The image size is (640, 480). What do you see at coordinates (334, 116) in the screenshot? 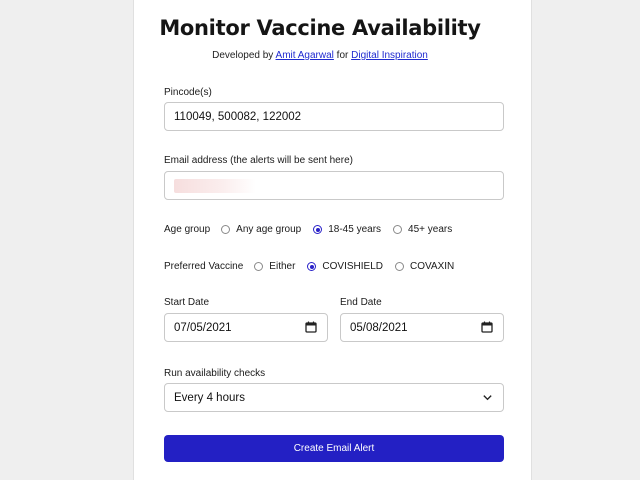
I see `pincode-input: 110049, 500082, 122002` at bounding box center [334, 116].